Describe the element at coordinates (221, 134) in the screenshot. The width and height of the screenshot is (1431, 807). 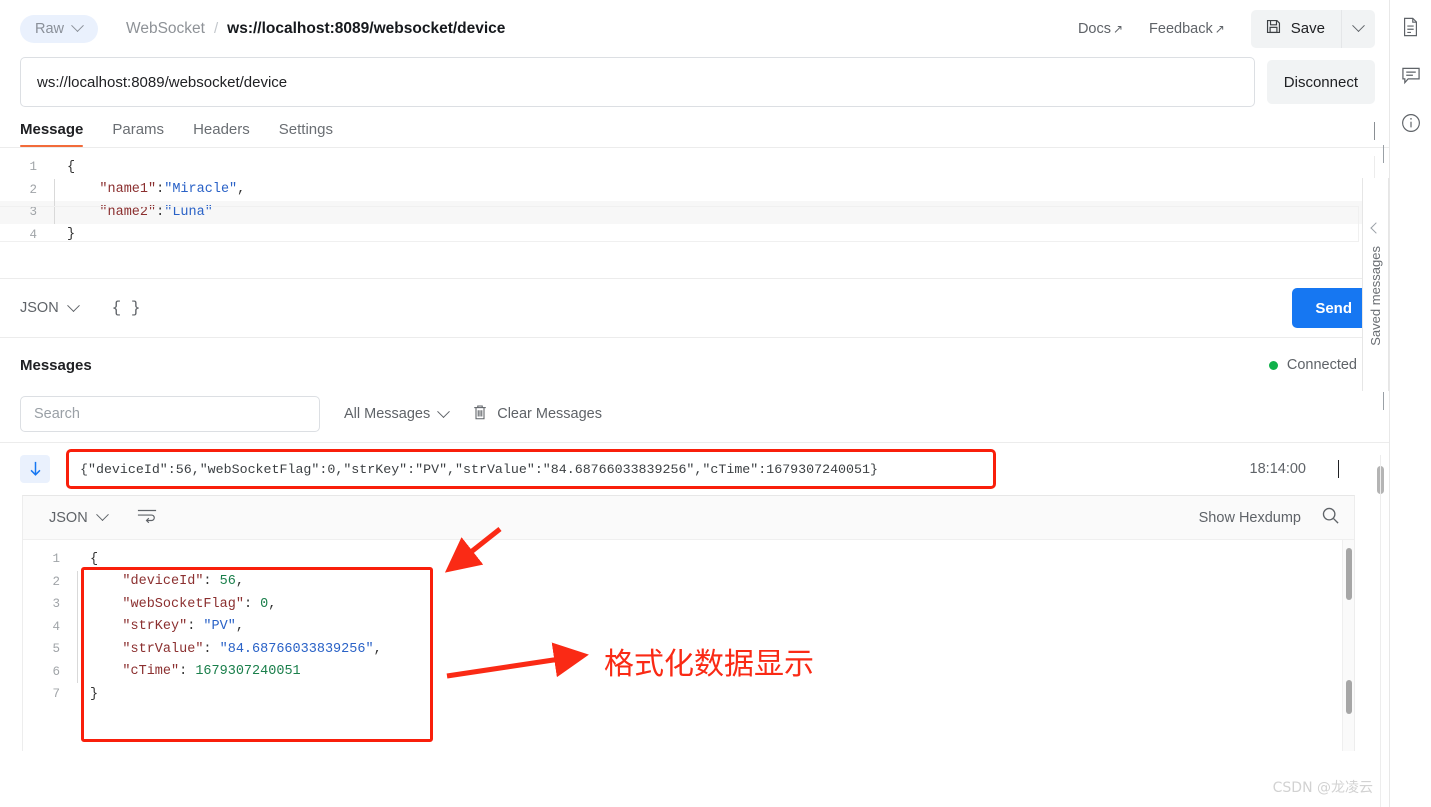
I see `tab-headers: Headers` at that location.